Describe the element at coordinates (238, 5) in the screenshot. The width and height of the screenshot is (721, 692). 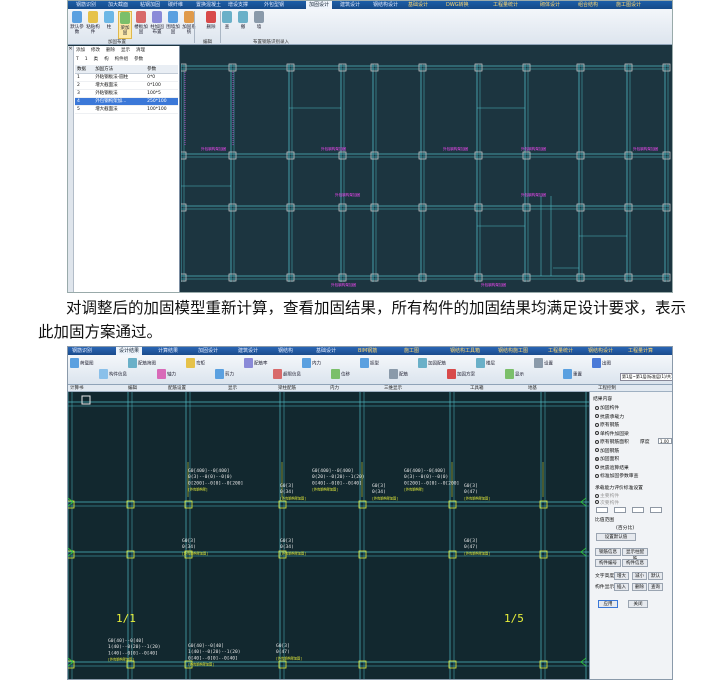
I see `menu-item: 增设支撑` at that location.